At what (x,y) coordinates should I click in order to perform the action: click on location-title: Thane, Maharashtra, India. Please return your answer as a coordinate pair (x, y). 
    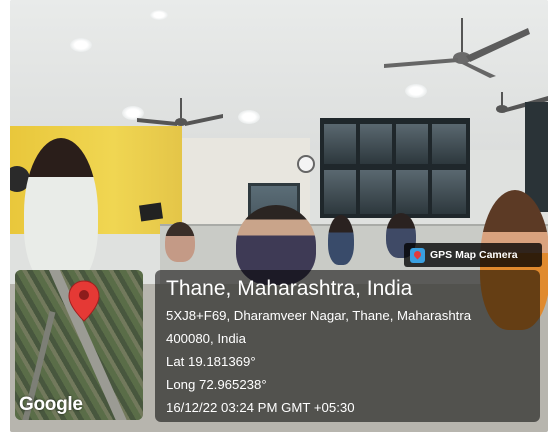
    Looking at the image, I should click on (289, 288).